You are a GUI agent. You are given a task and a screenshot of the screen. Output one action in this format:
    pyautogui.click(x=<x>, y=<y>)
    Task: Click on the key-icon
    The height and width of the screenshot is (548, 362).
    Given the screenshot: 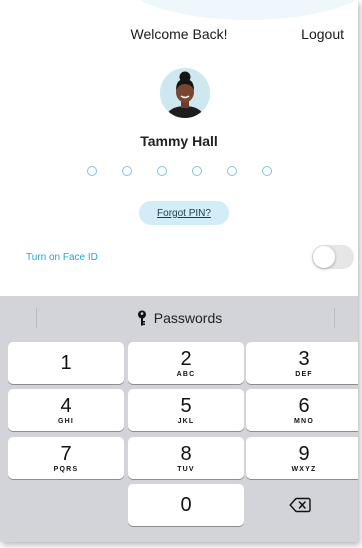 What is the action you would take?
    pyautogui.click(x=141, y=318)
    